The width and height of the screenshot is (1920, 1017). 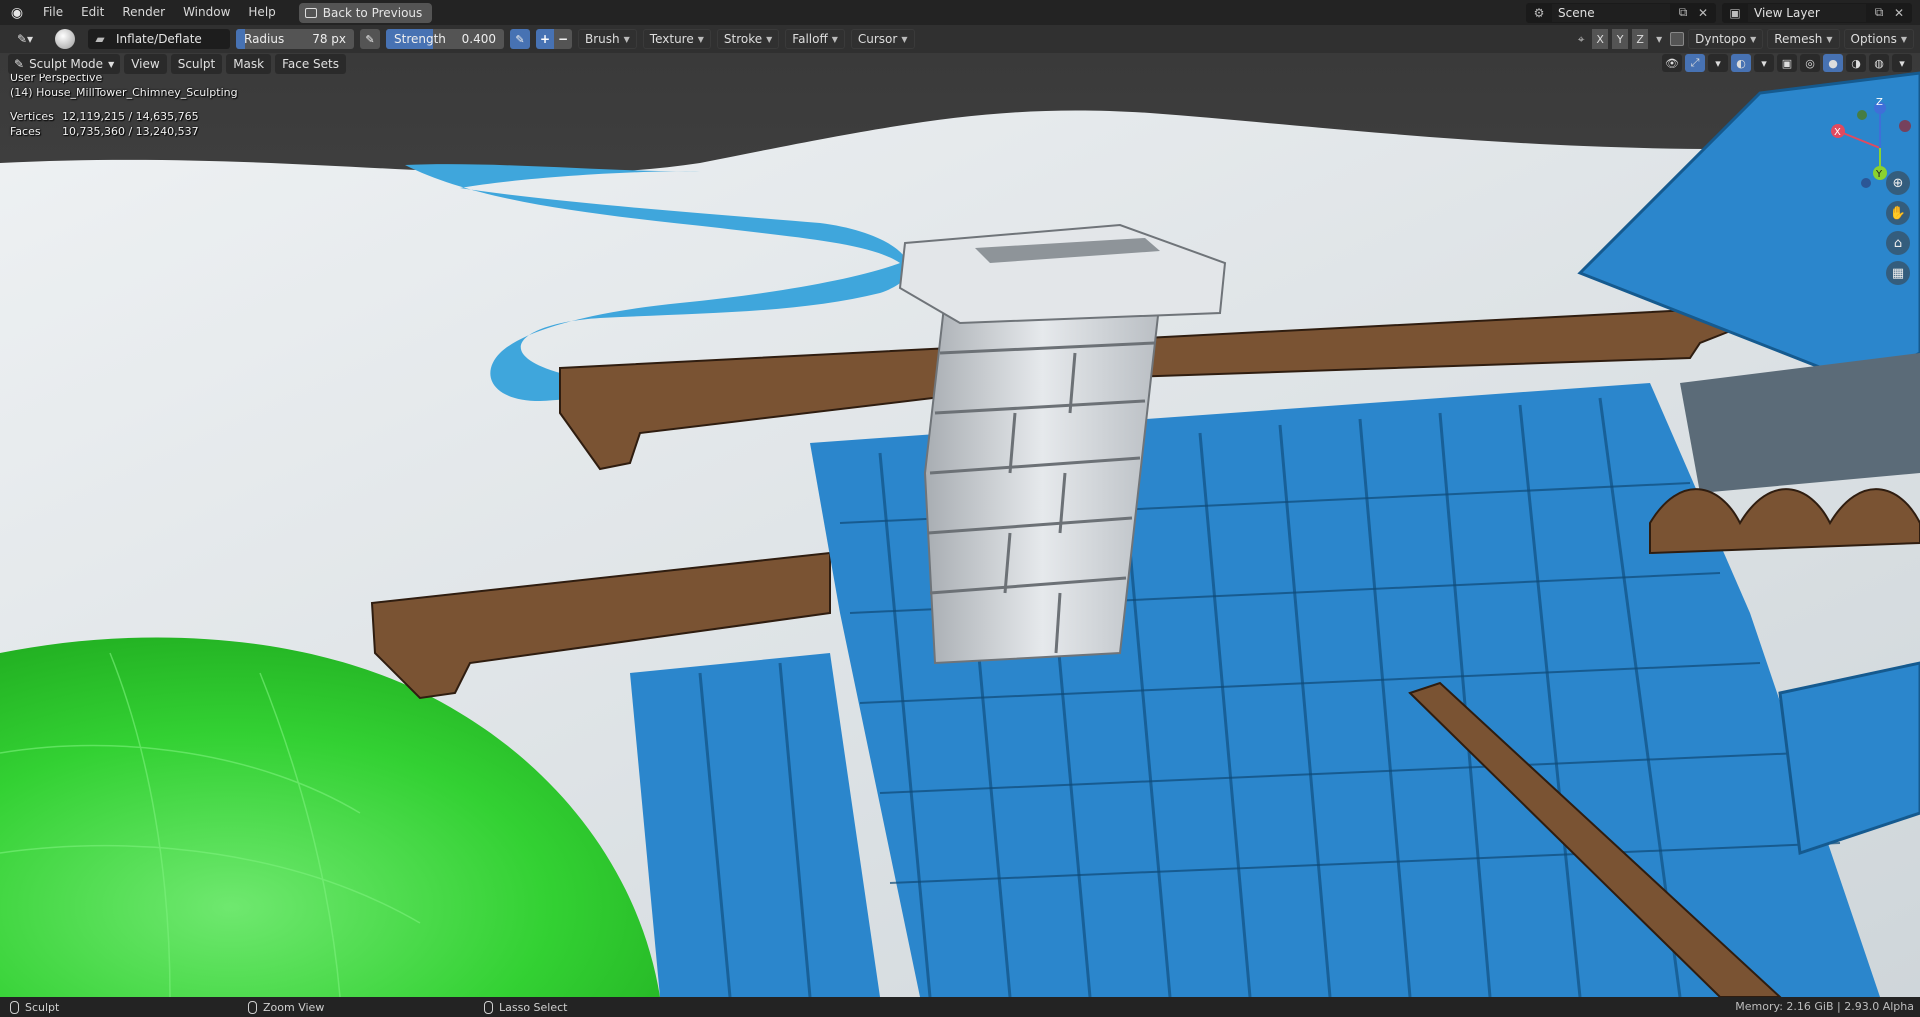 I want to click on add-direction-button: +, so click(x=545, y=39).